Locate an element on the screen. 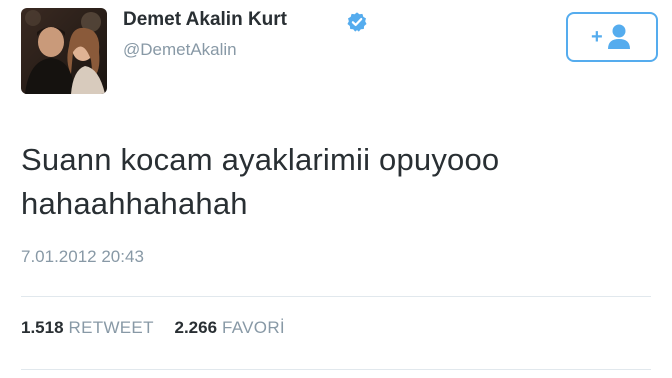 The width and height of the screenshot is (672, 378). favorite-stat: 2.266 FAVORİ is located at coordinates (230, 328).